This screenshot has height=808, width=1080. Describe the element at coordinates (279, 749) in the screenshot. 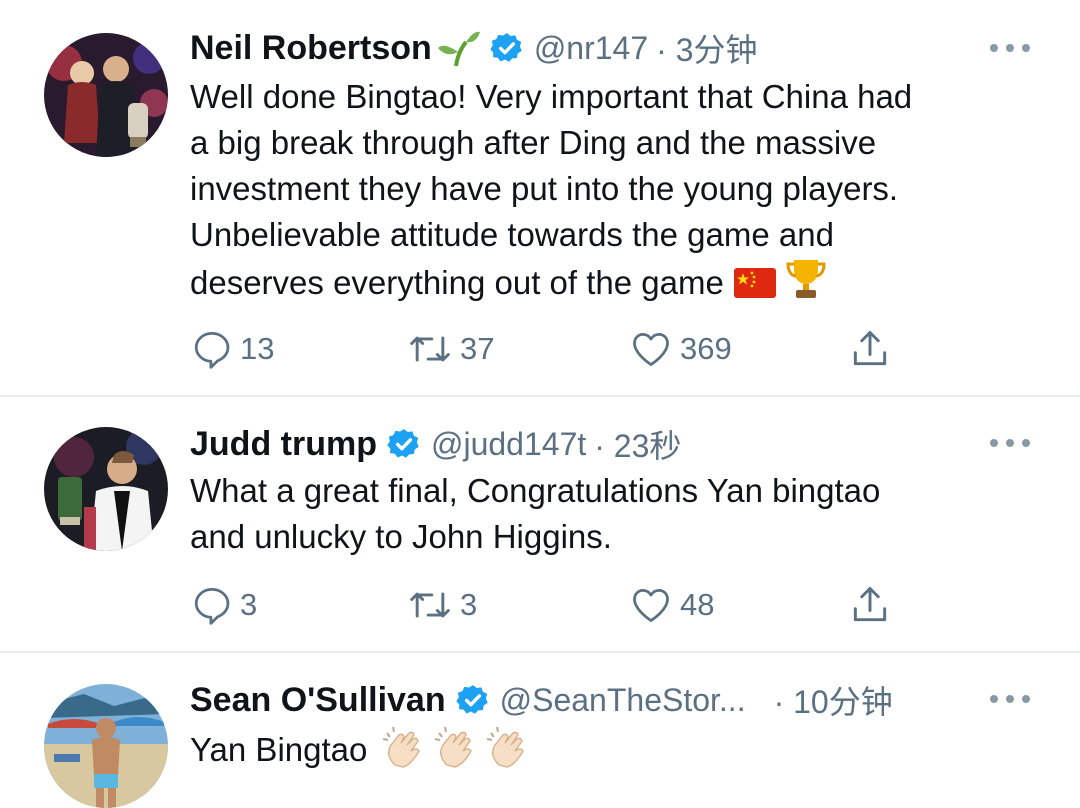

I see `tweet-text-line: Yan Bingtao` at that location.